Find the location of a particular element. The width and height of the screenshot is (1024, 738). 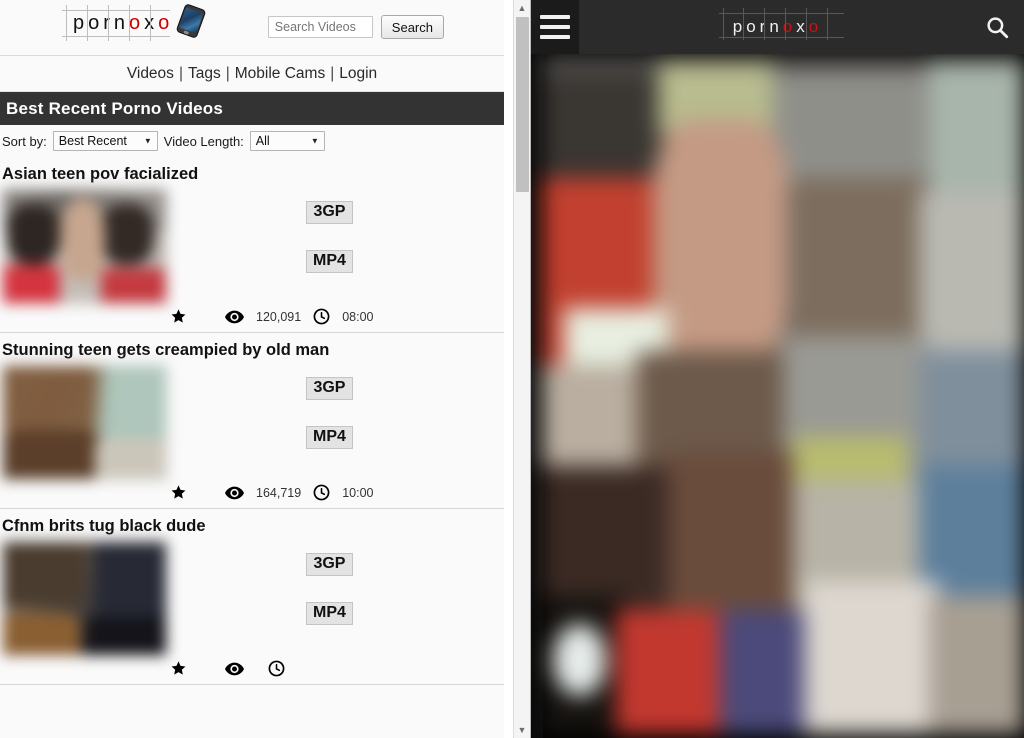

sort-by-label: Sort by: is located at coordinates (24, 141).